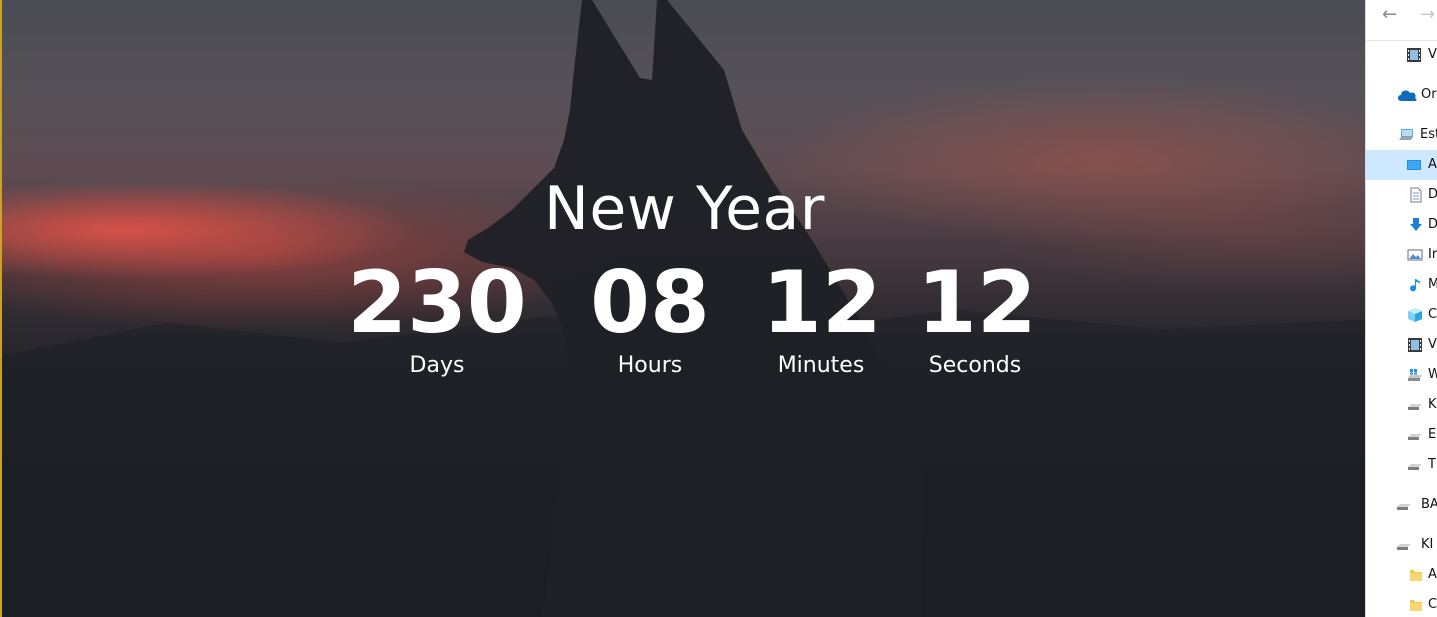  Describe the element at coordinates (1401, 405) in the screenshot. I see `tree-item-drive-k: K` at that location.